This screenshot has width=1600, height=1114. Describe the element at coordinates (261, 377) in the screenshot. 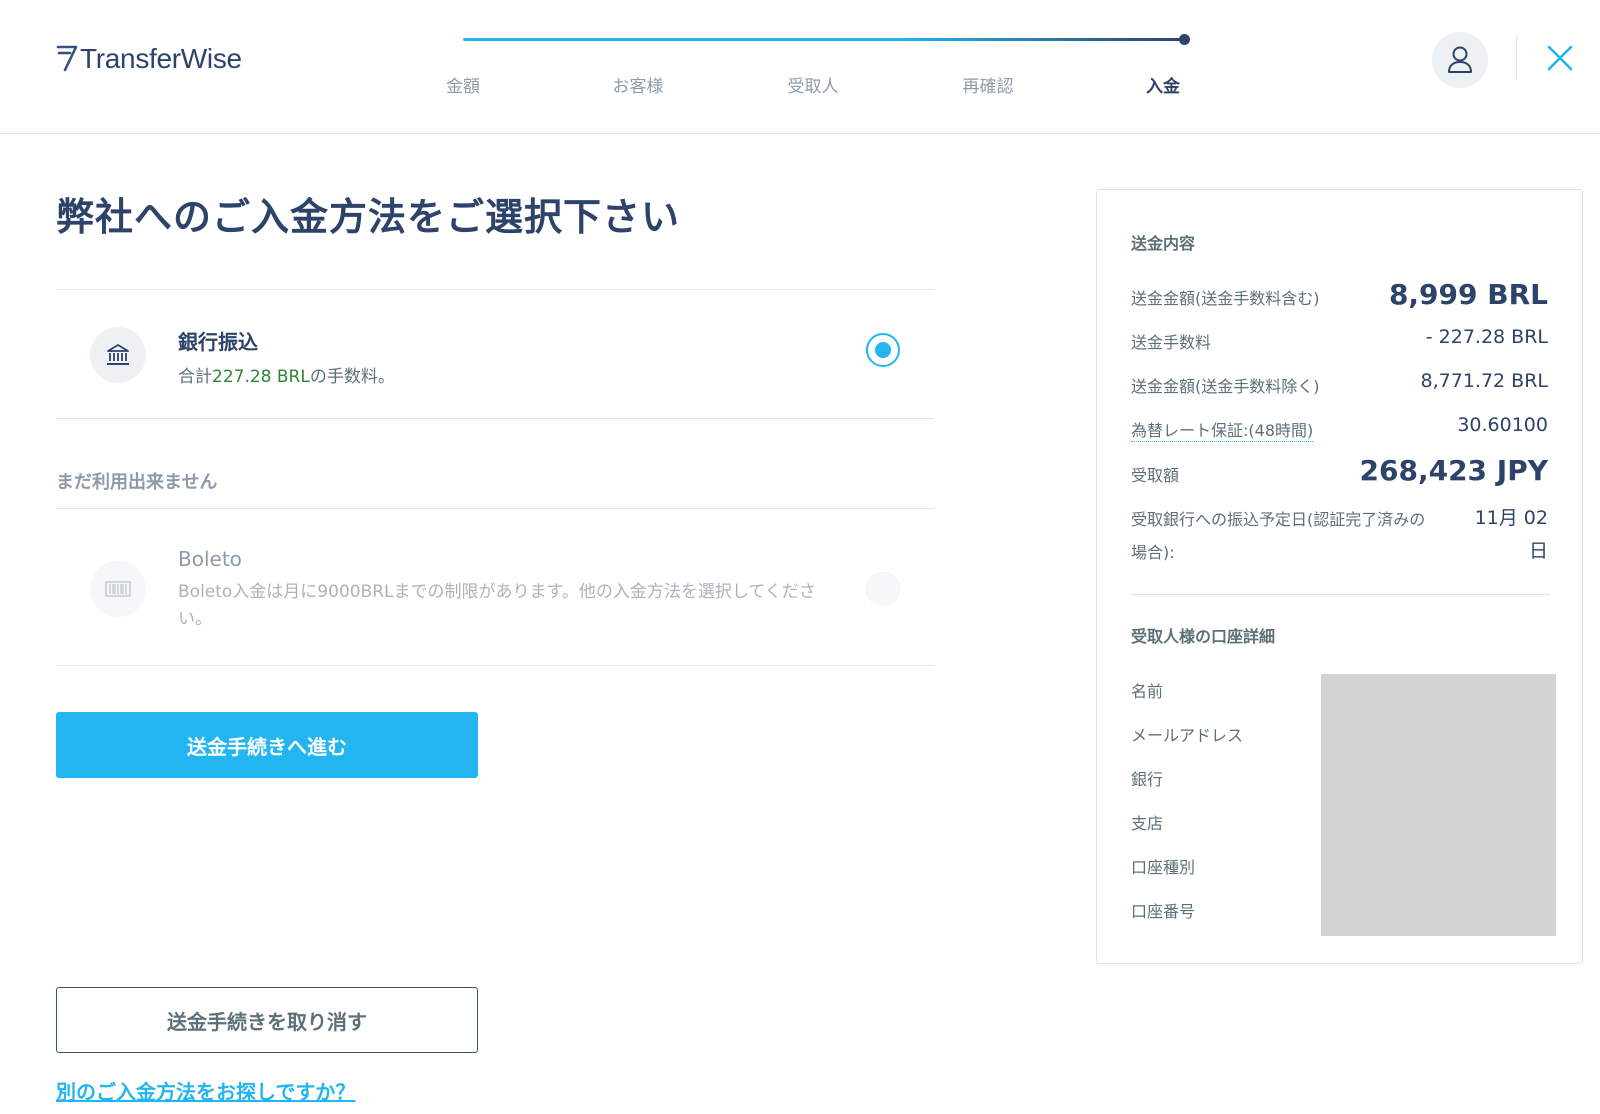

I see `fee-amount: 227.28 BRL` at that location.